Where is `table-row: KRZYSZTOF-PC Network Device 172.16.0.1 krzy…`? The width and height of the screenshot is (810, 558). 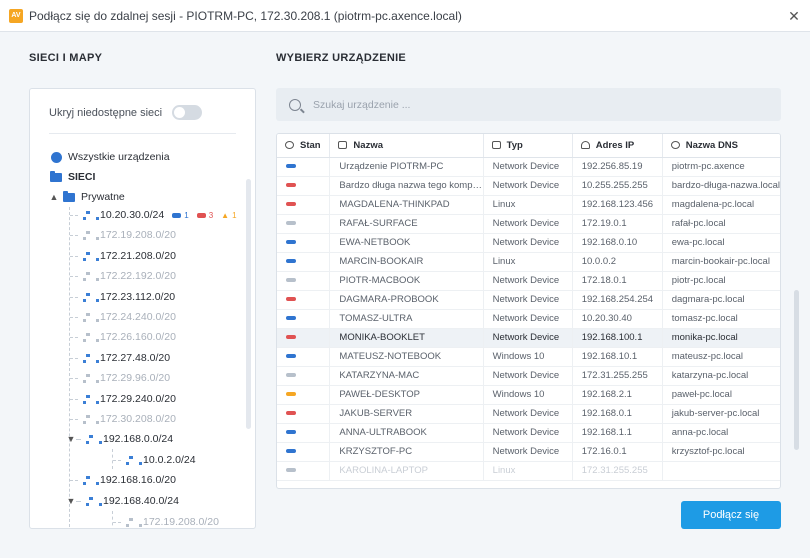 table-row: KRZYSZTOF-PC Network Device 172.16.0.1 krzy… is located at coordinates (528, 452).